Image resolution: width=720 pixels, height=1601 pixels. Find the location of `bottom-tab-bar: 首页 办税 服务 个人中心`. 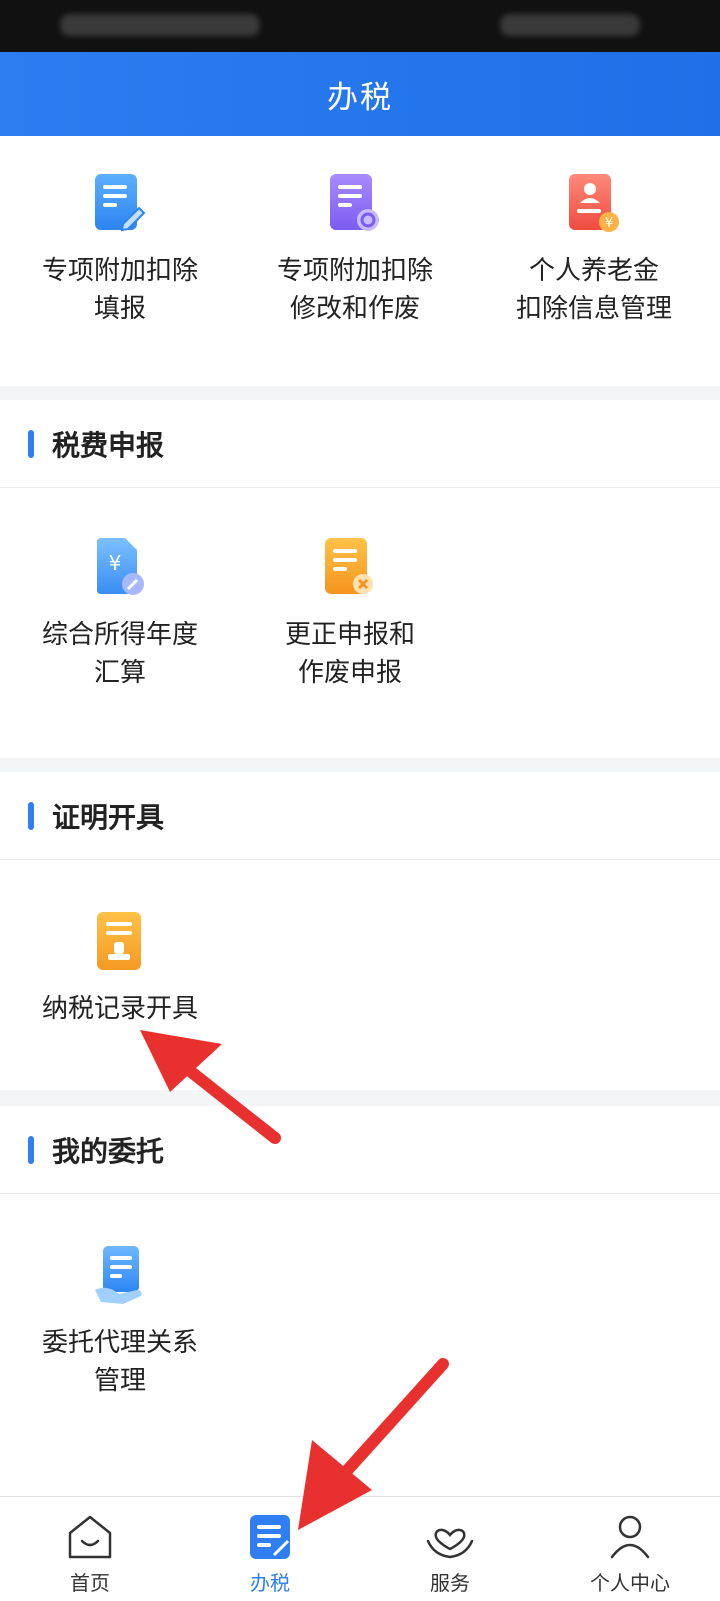

bottom-tab-bar: 首页 办税 服务 个人中心 is located at coordinates (360, 1548).